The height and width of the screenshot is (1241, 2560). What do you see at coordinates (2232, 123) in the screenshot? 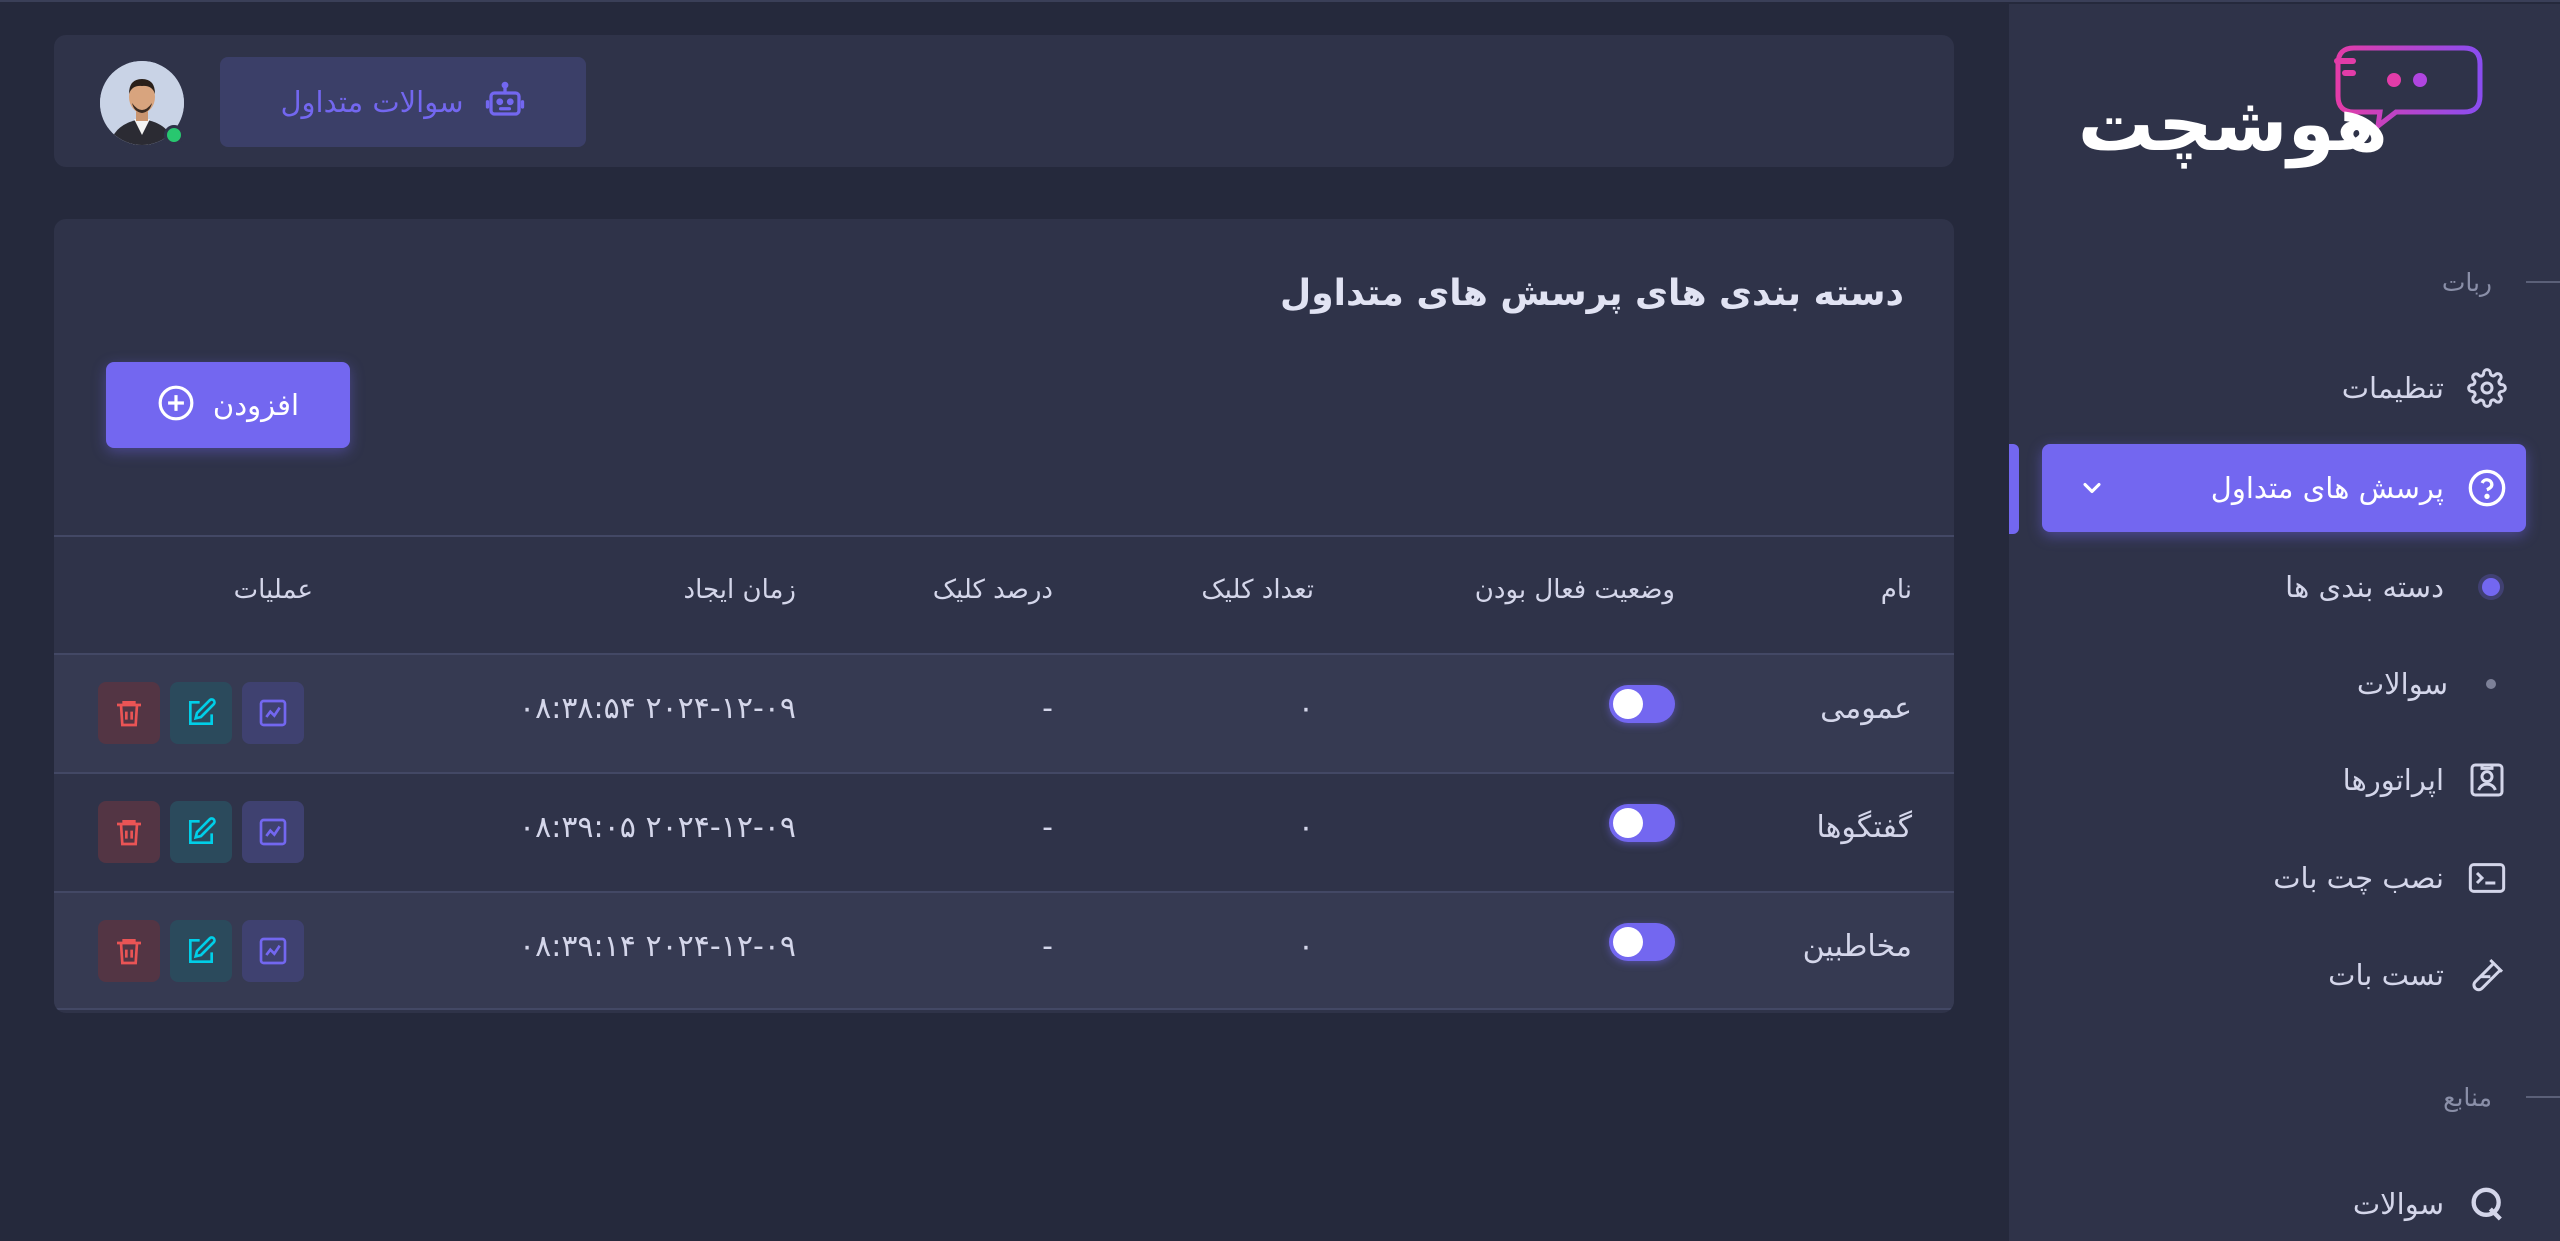
I see `brand-name: هوشچت` at bounding box center [2232, 123].